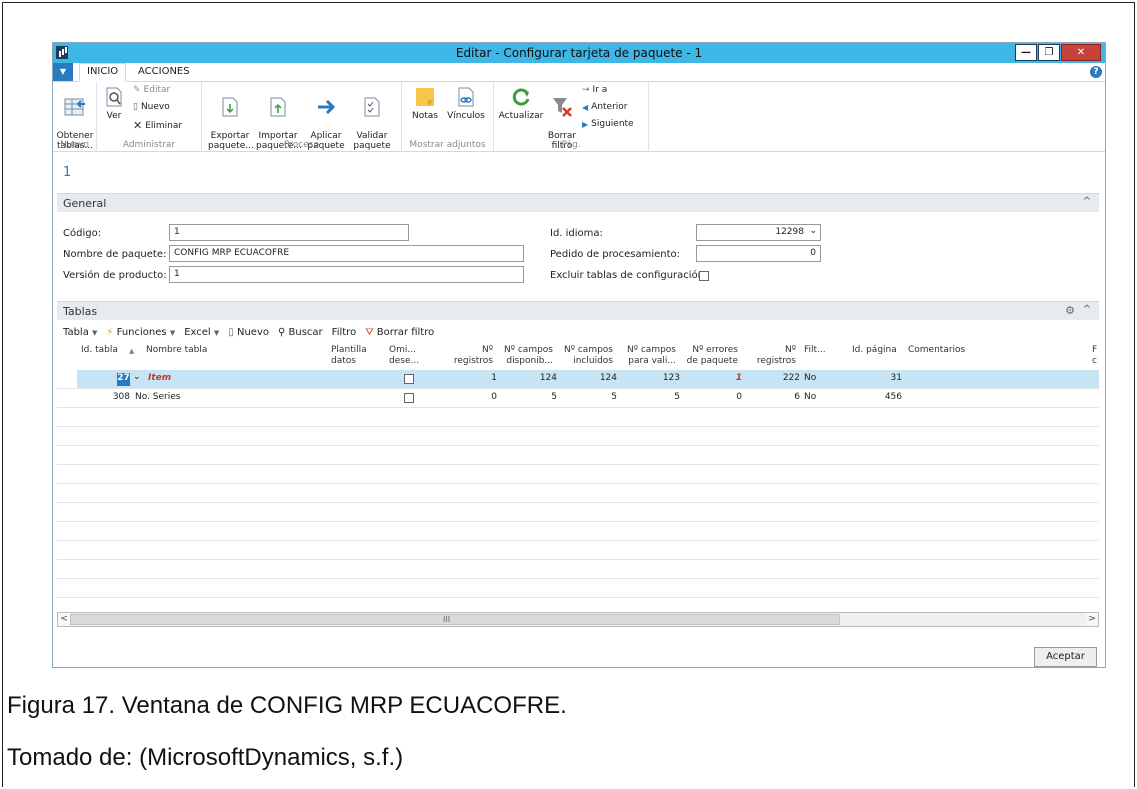 The image size is (1137, 789). Describe the element at coordinates (722, 378) in the screenshot. I see `errores-paquete-cell: 1` at that location.